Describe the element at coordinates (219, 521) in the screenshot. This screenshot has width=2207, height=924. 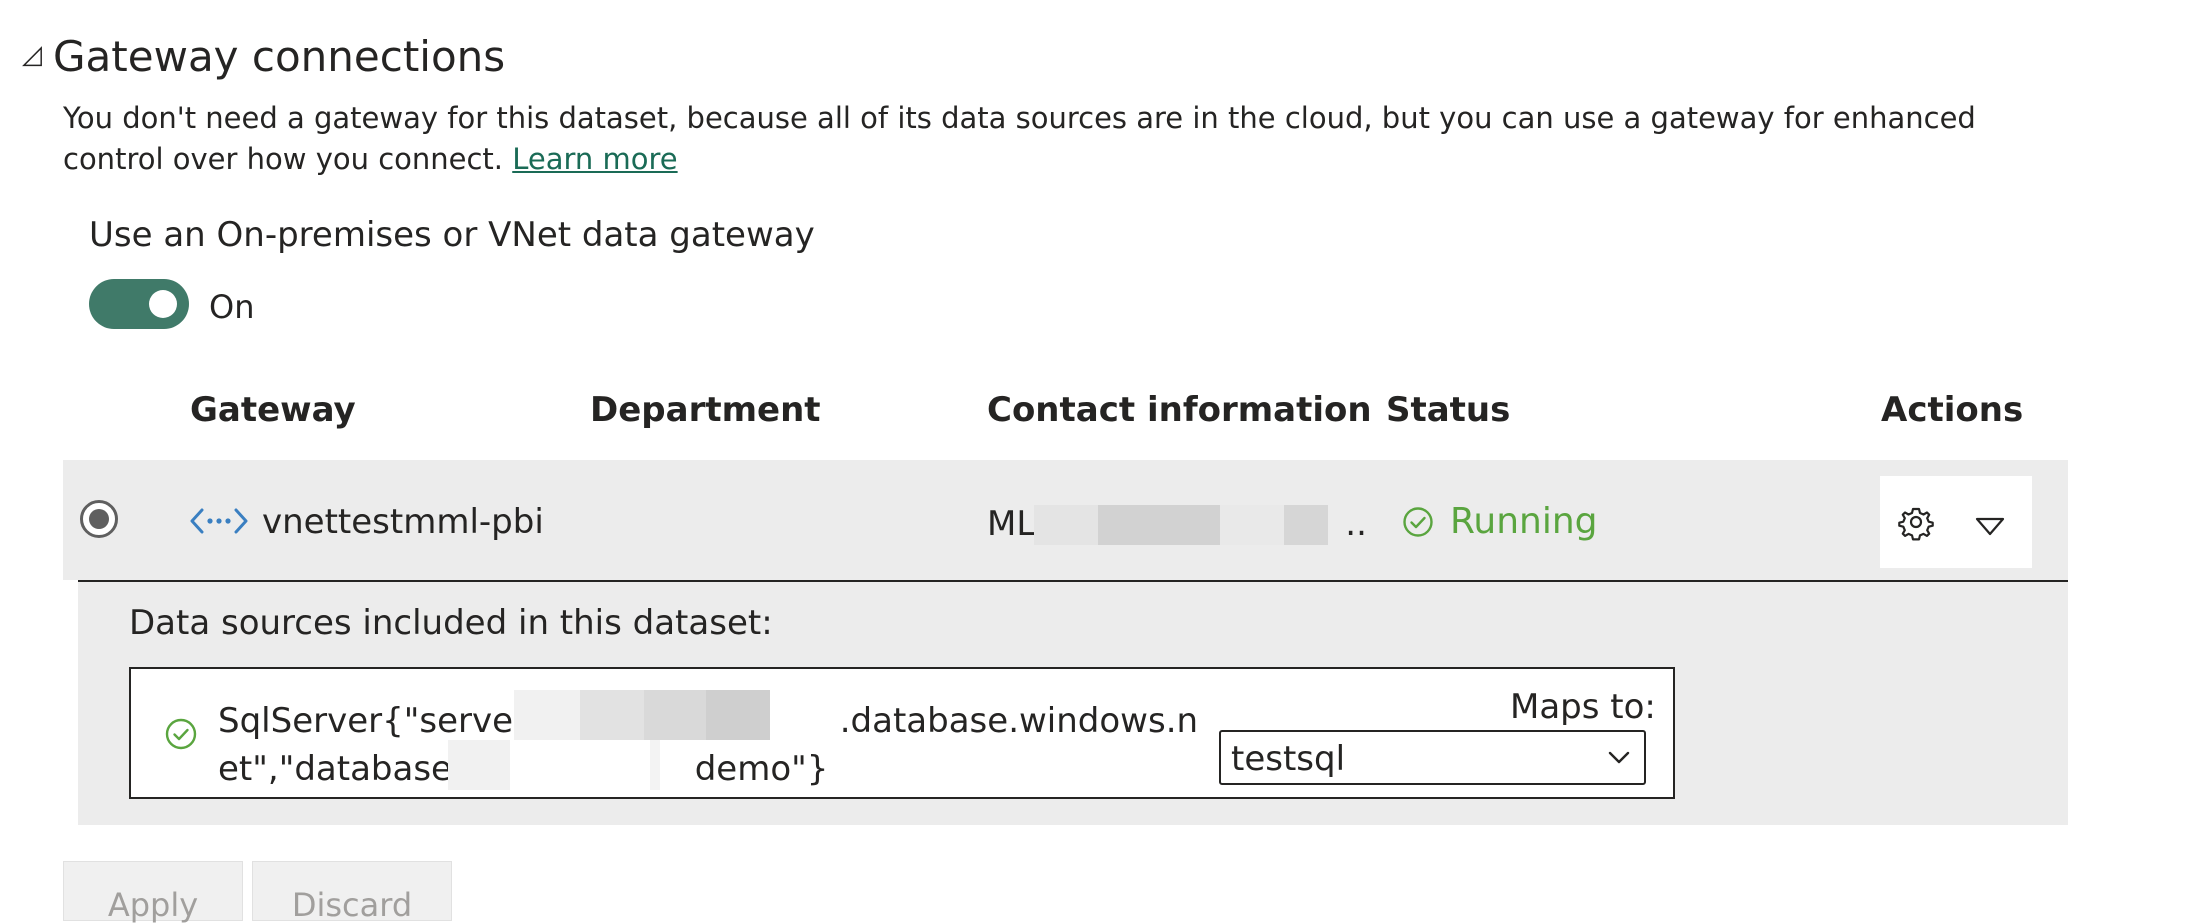
I see `vnet-gateway-icon` at that location.